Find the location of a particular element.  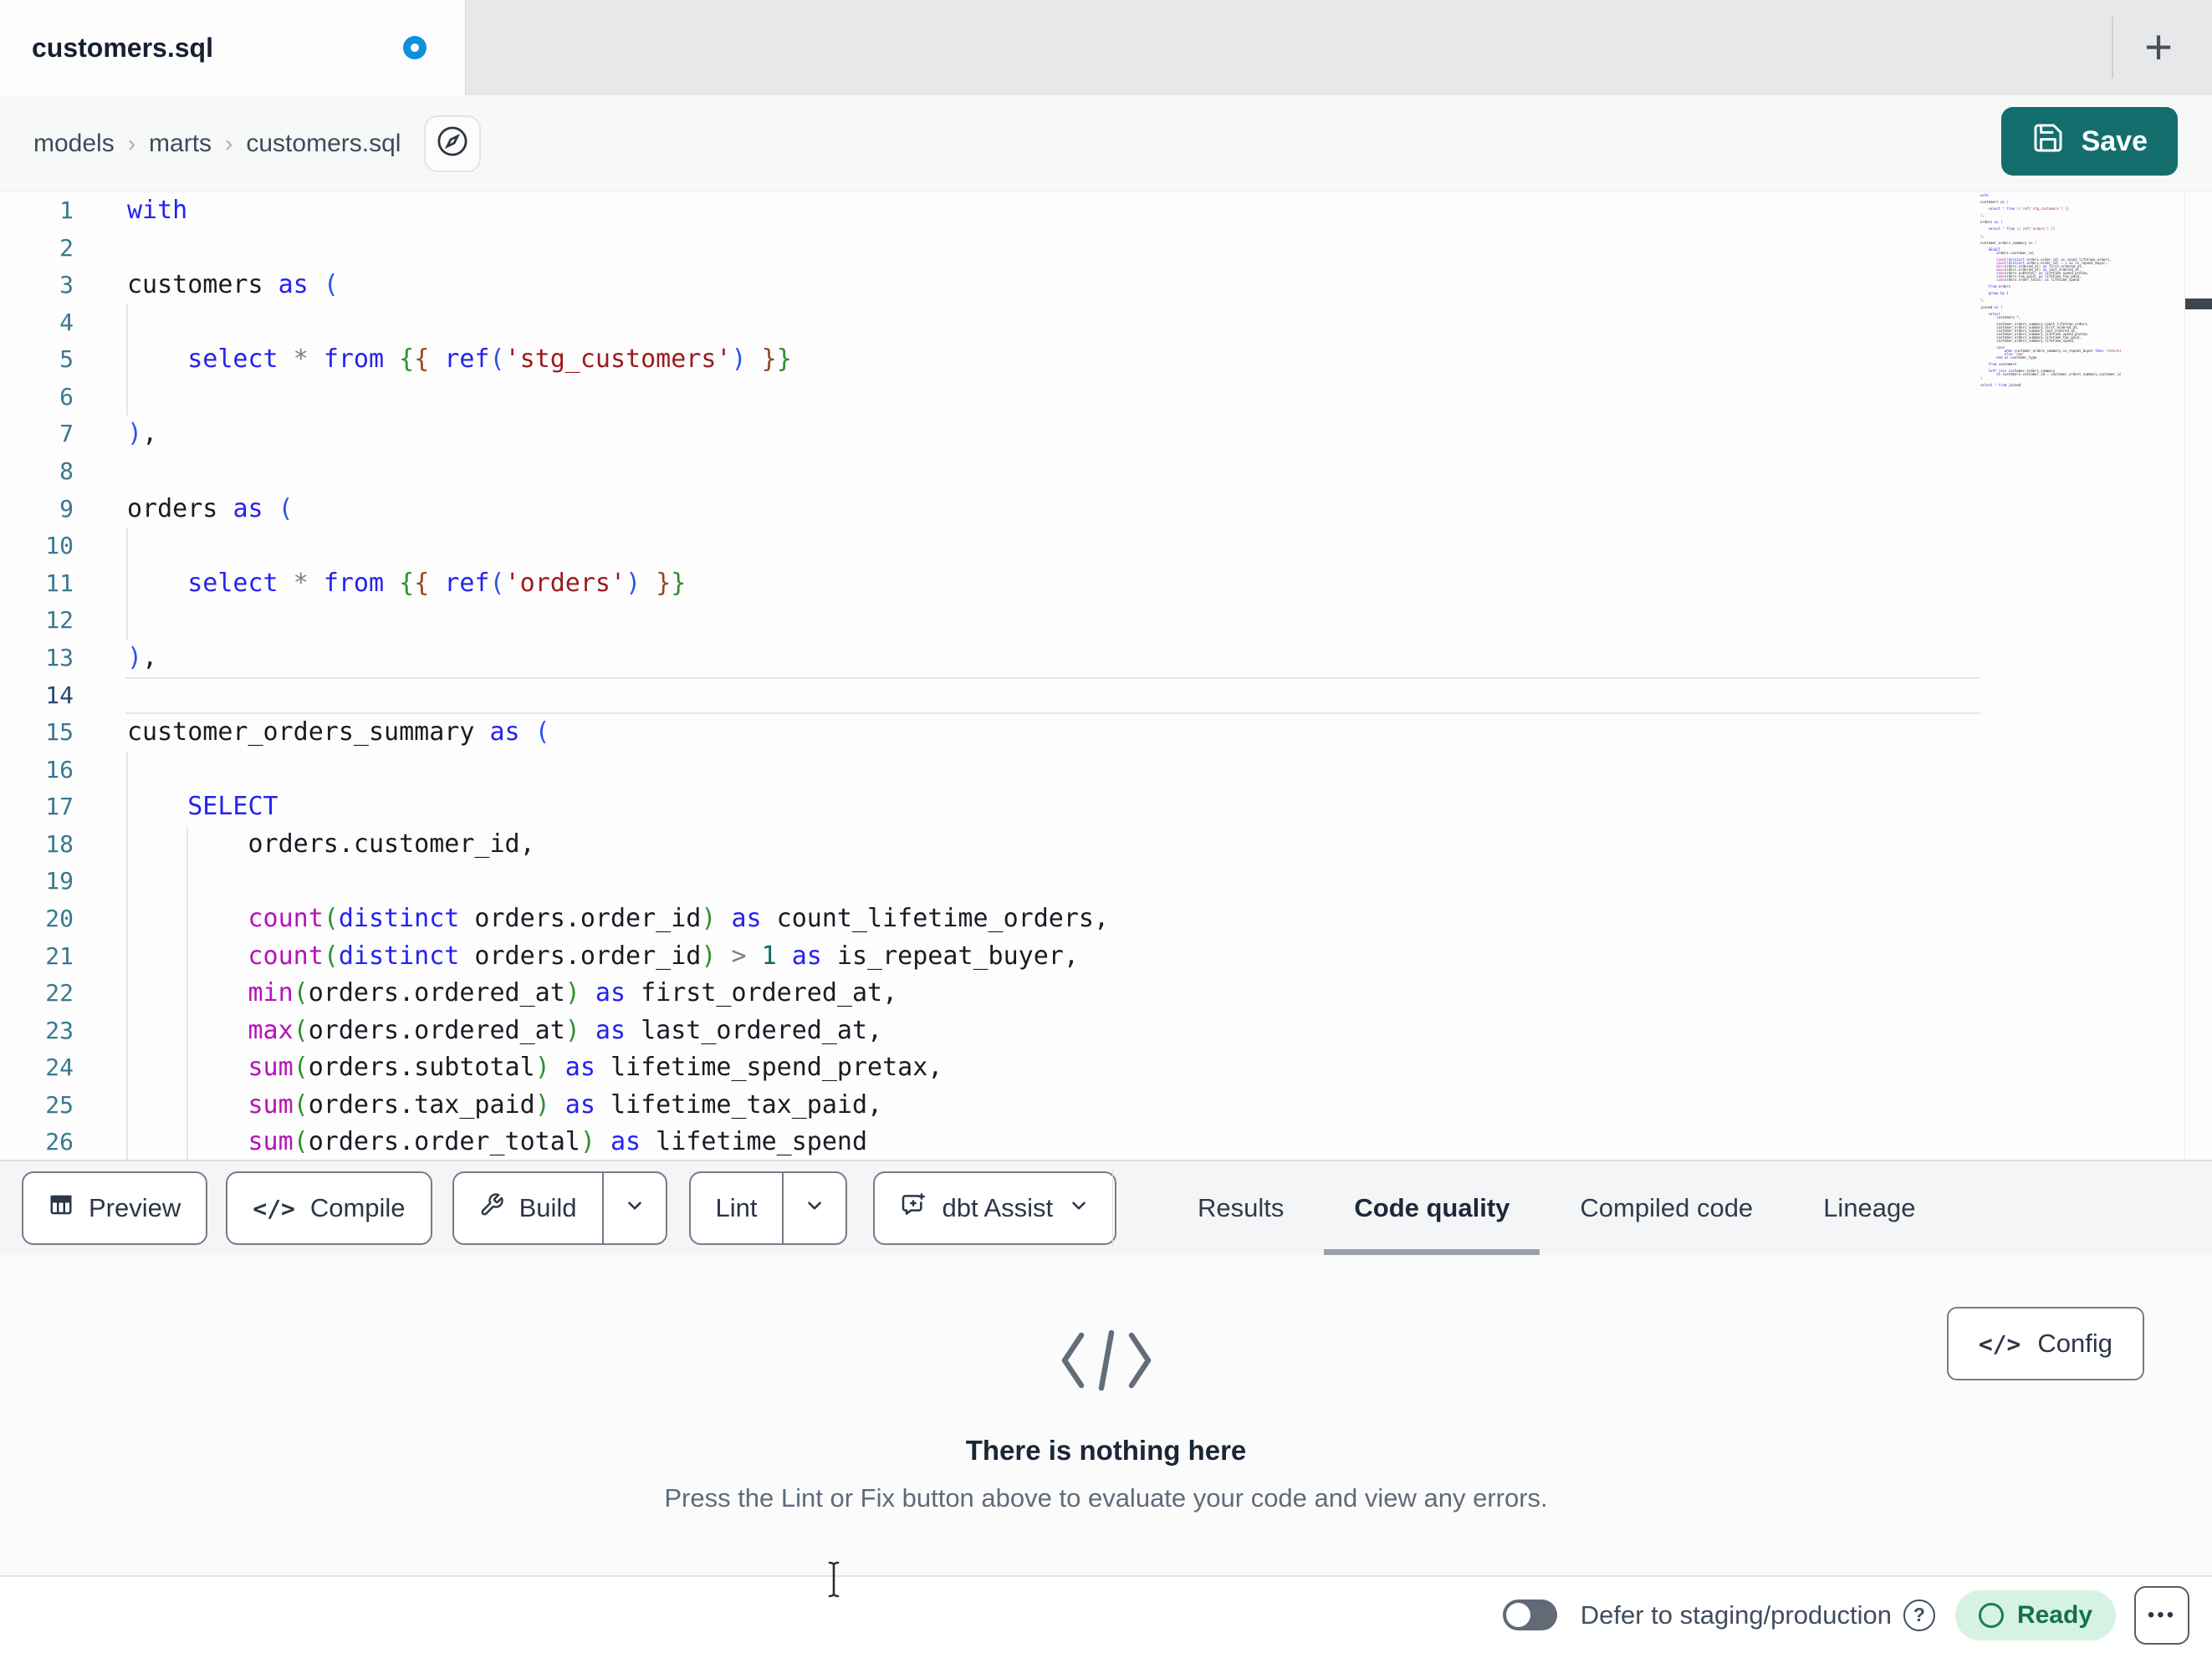

build-button: Build is located at coordinates (528, 1208).